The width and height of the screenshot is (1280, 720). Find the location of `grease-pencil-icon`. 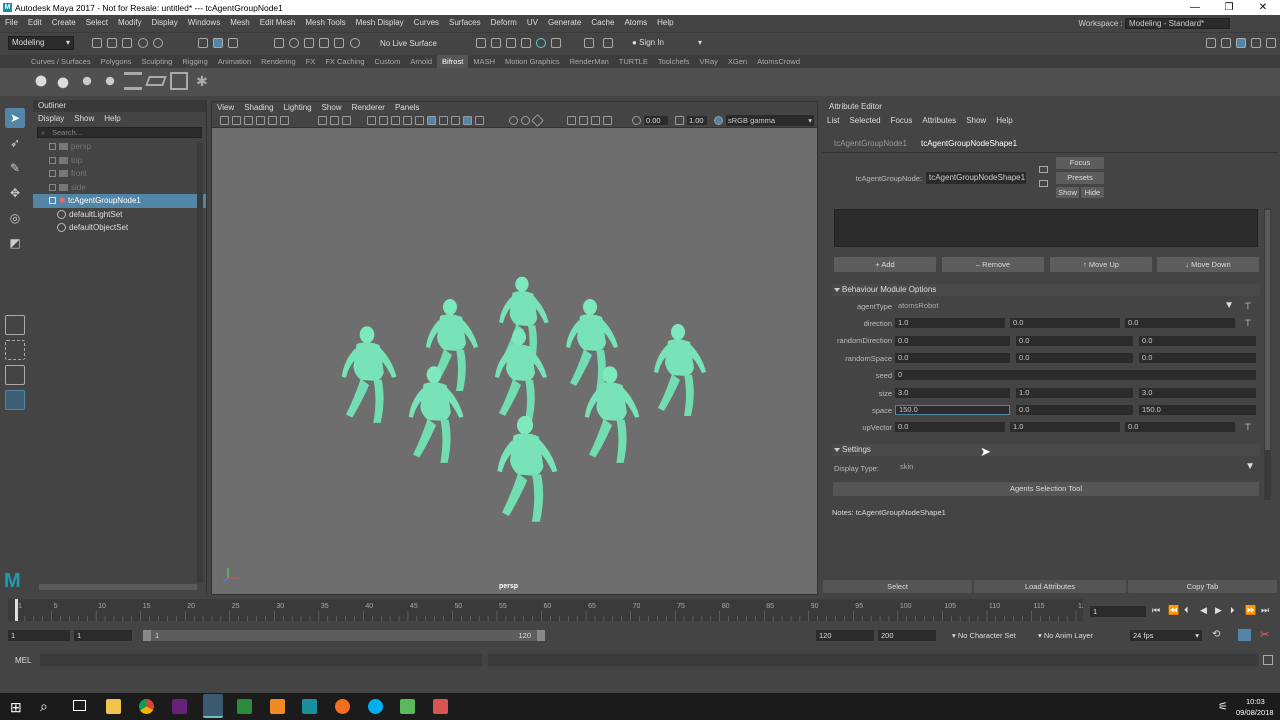

grease-pencil-icon is located at coordinates (284, 120).